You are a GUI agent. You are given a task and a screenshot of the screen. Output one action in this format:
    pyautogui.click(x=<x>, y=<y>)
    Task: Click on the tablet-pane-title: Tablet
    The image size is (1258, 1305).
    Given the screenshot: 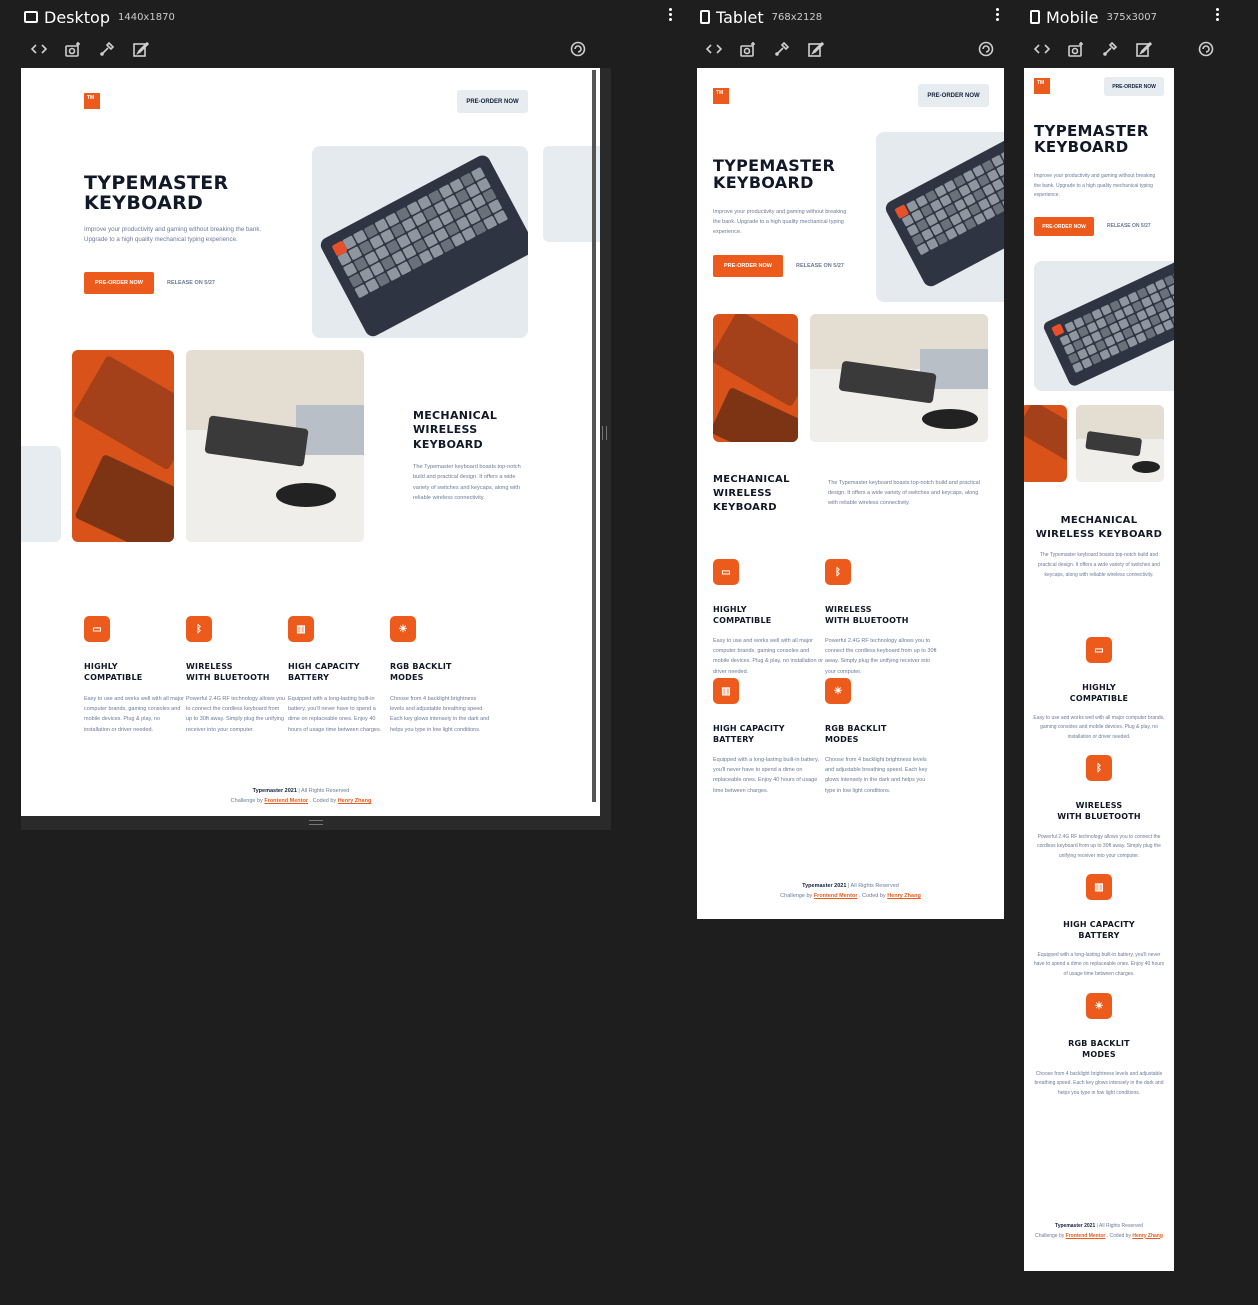 What is the action you would take?
    pyautogui.click(x=740, y=17)
    